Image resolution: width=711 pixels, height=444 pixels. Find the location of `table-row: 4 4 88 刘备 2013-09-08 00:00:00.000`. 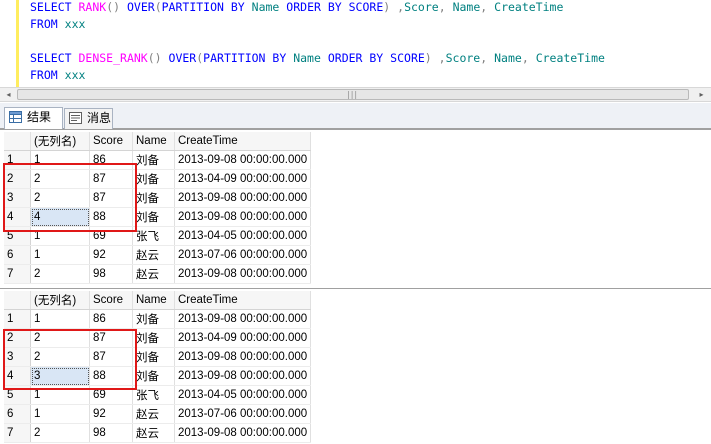

table-row: 4 4 88 刘备 2013-09-08 00:00:00.000 is located at coordinates (158, 217).